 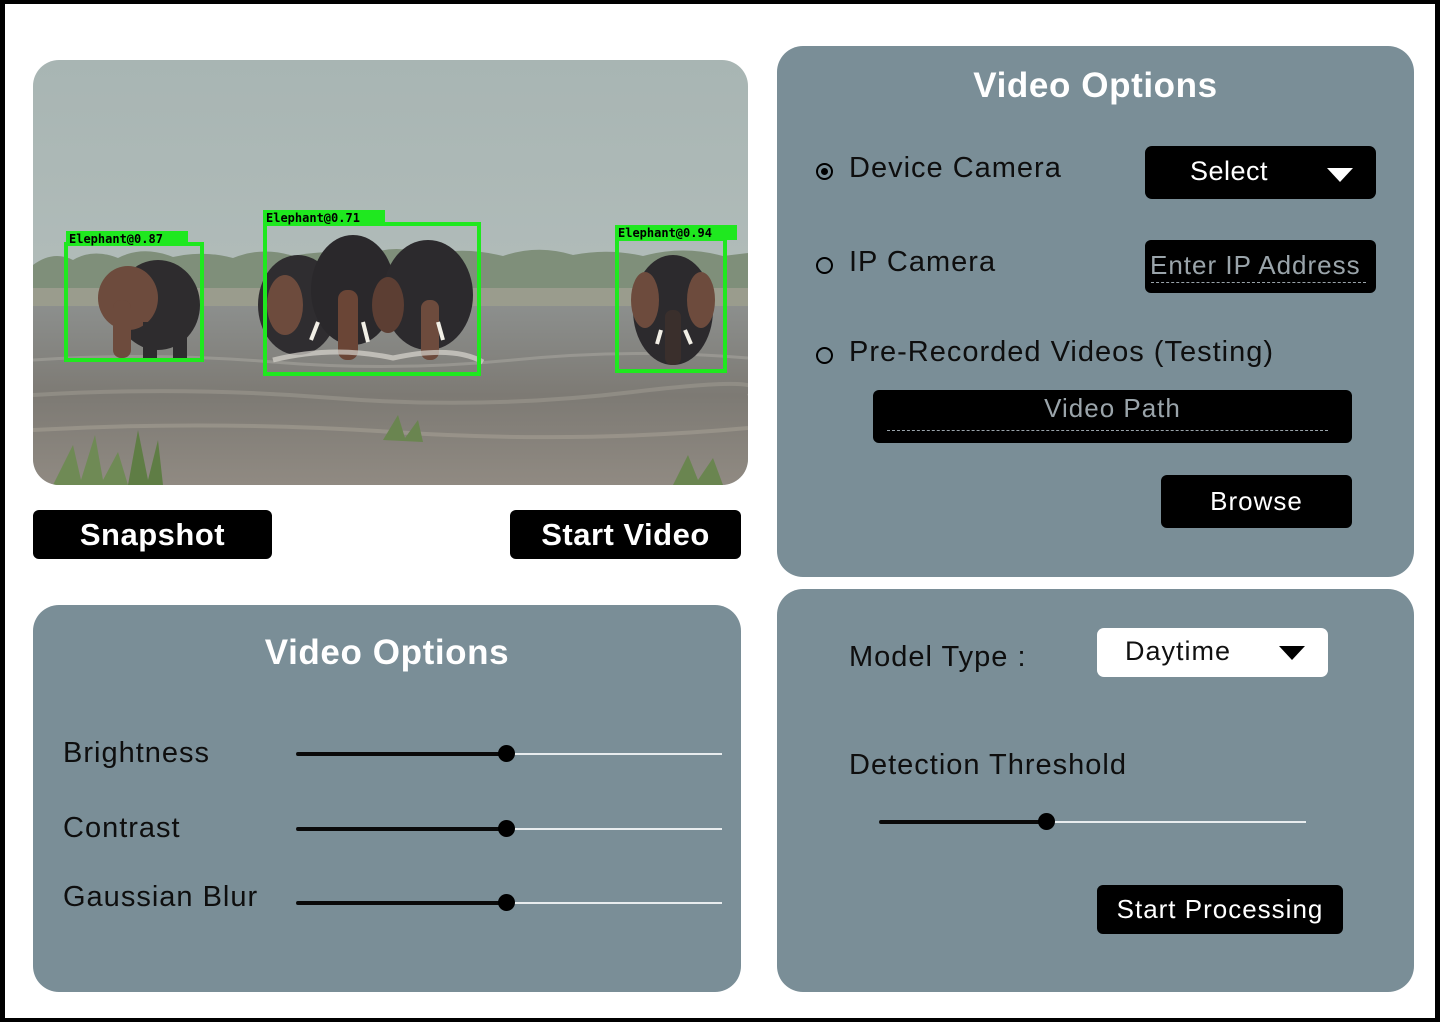 I want to click on video-path-input: Video Path, so click(x=1112, y=416).